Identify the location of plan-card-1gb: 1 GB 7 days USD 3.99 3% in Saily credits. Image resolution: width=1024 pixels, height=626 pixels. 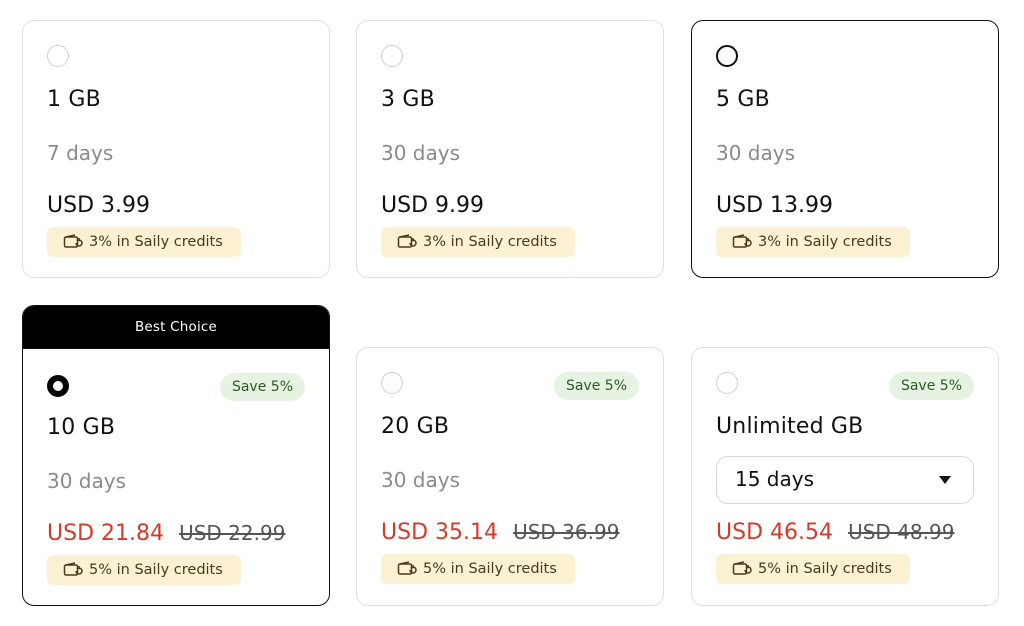
(176, 149).